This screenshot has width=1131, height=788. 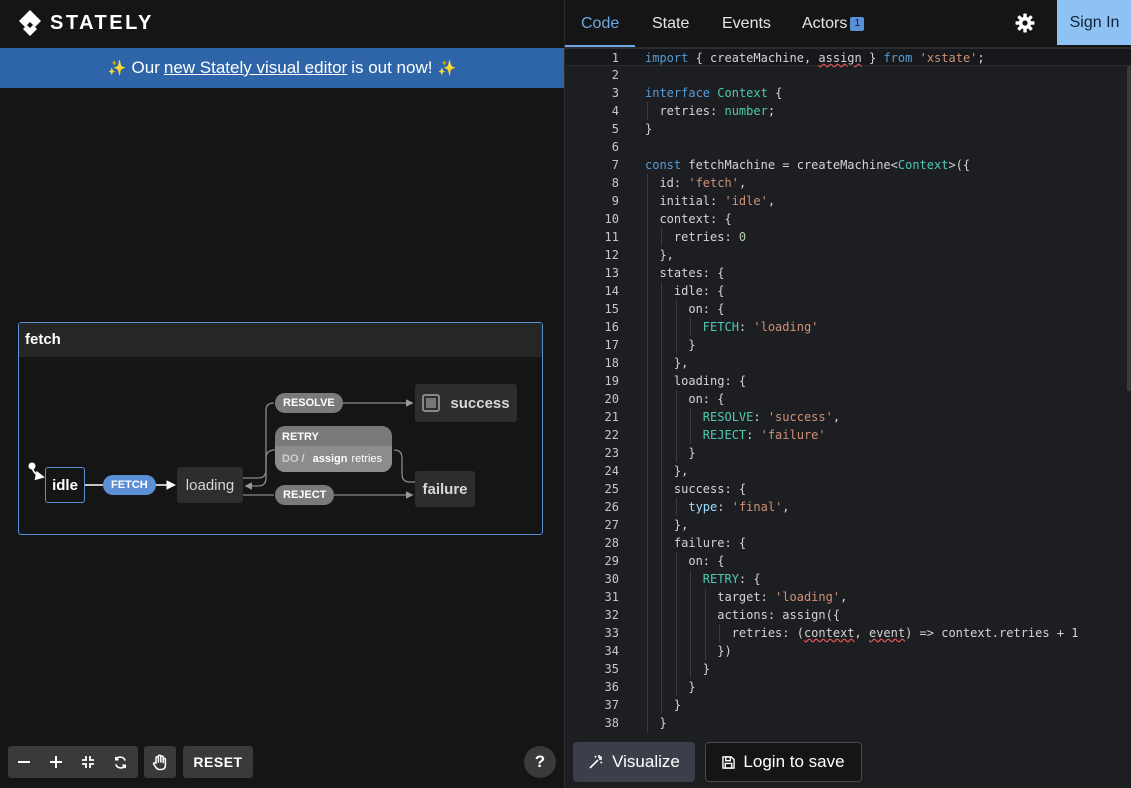 I want to click on code-text: retries: 0, so click(x=696, y=237).